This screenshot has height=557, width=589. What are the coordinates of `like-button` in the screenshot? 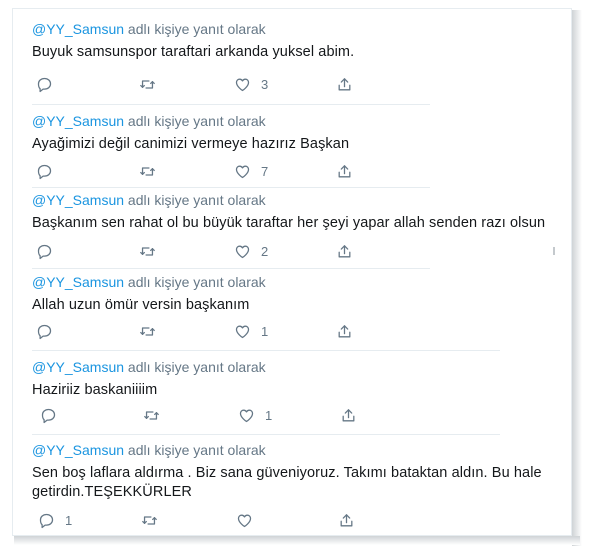 It's located at (249, 520).